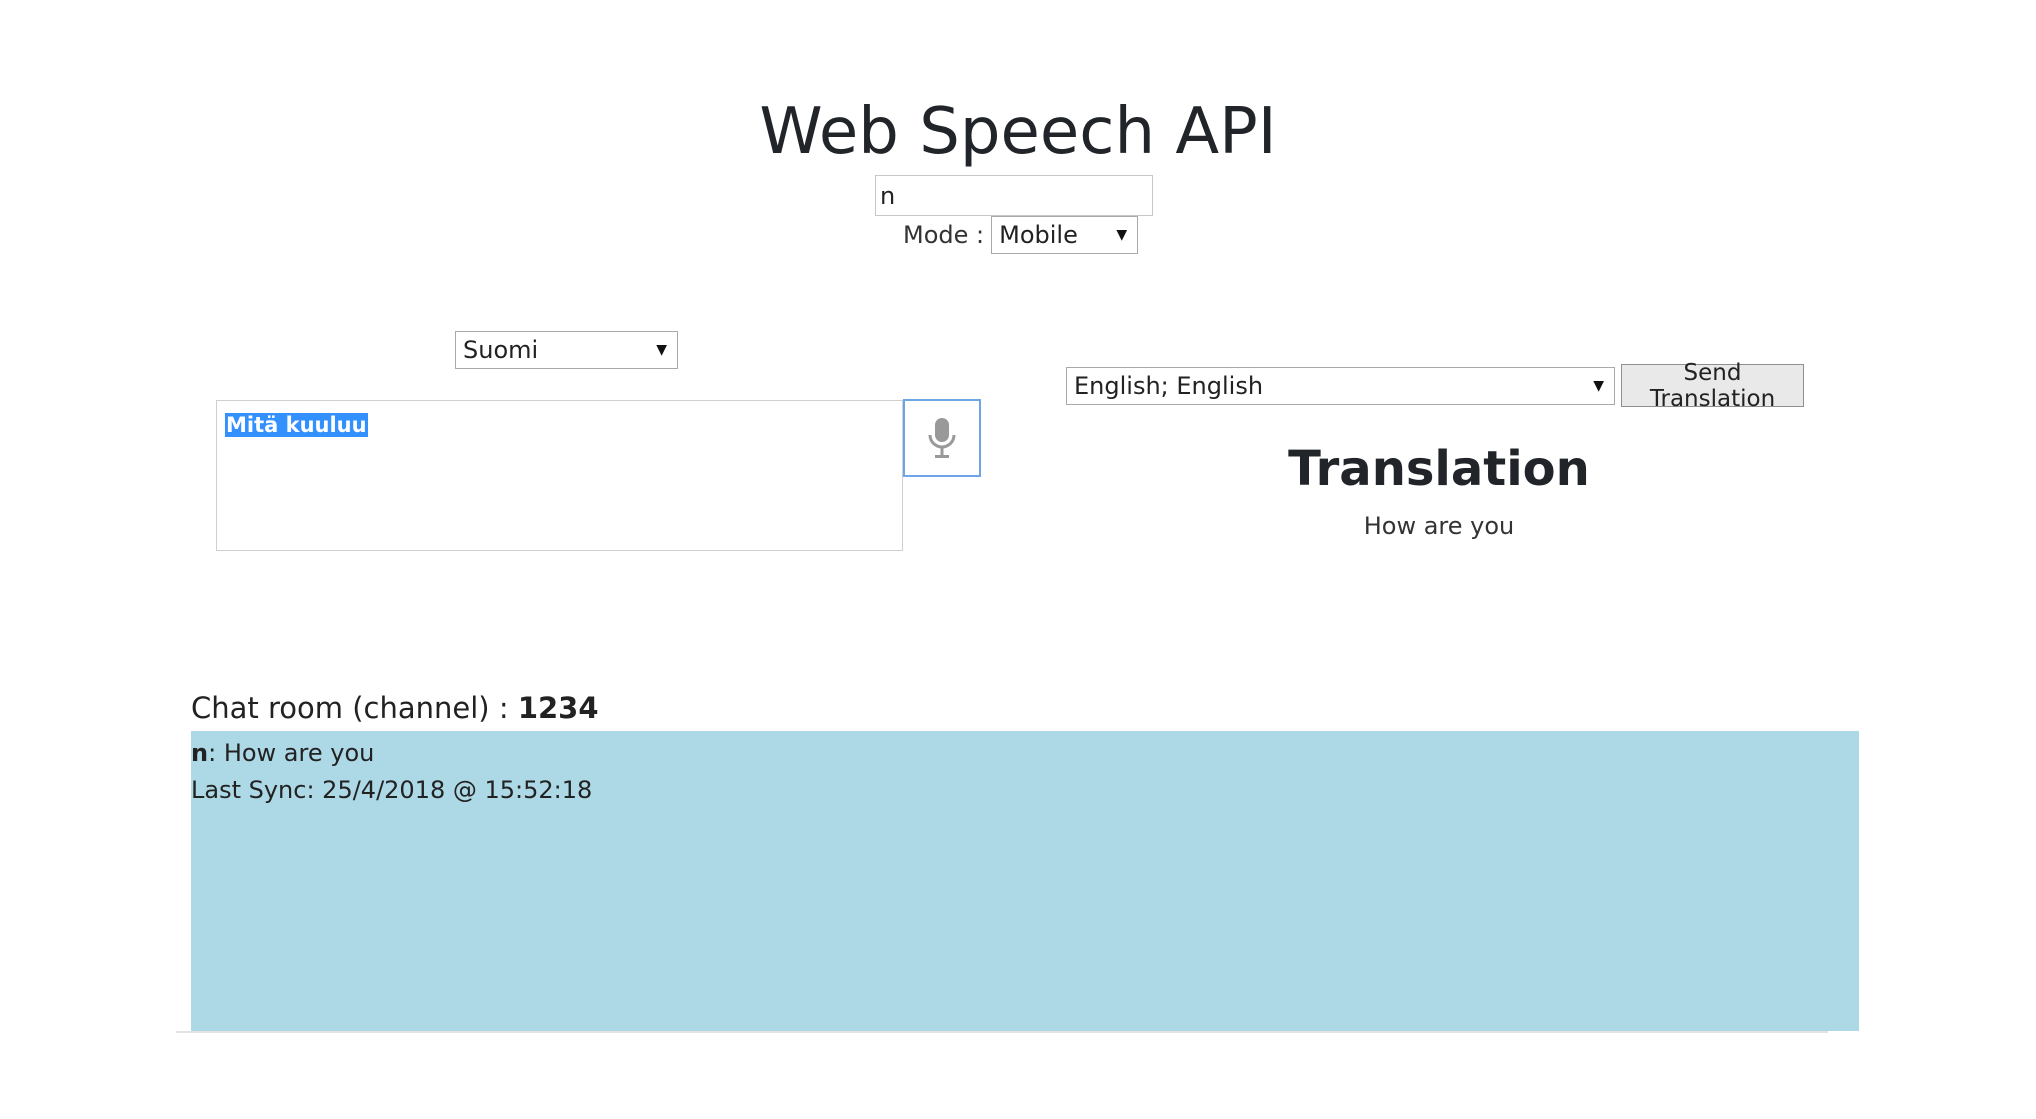 The image size is (2036, 1119). Describe the element at coordinates (1439, 469) in the screenshot. I see `translation-heading: Translation` at that location.